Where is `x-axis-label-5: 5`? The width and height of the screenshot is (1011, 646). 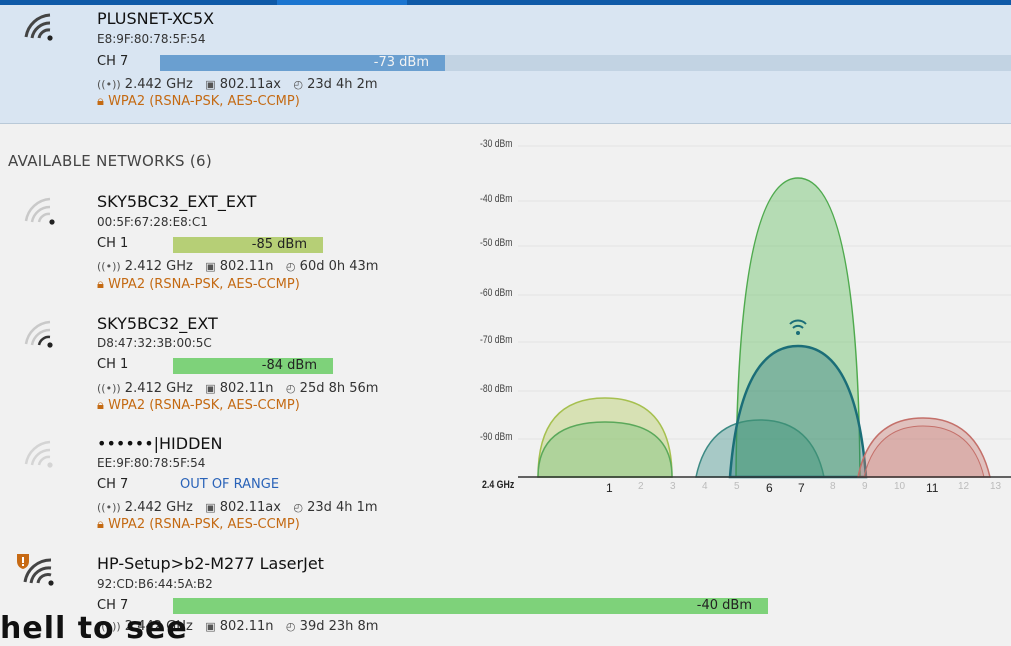 x-axis-label-5: 5 is located at coordinates (737, 486).